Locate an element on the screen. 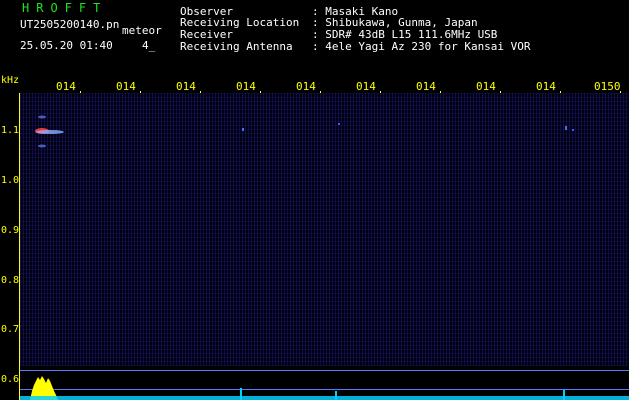 This screenshot has width=629, height=400. datetime-label: 25.05.20 01:40 is located at coordinates (66, 45).